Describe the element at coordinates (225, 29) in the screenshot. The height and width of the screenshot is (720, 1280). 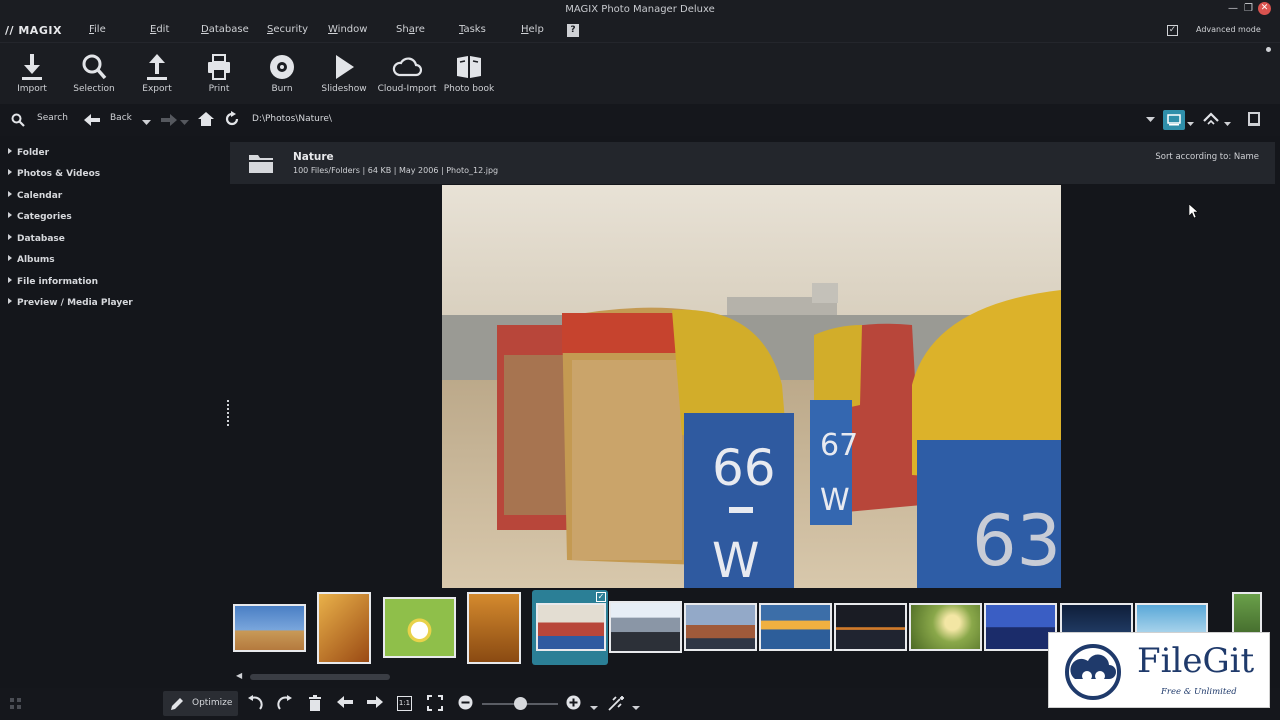
I see `menu-database: Database` at that location.